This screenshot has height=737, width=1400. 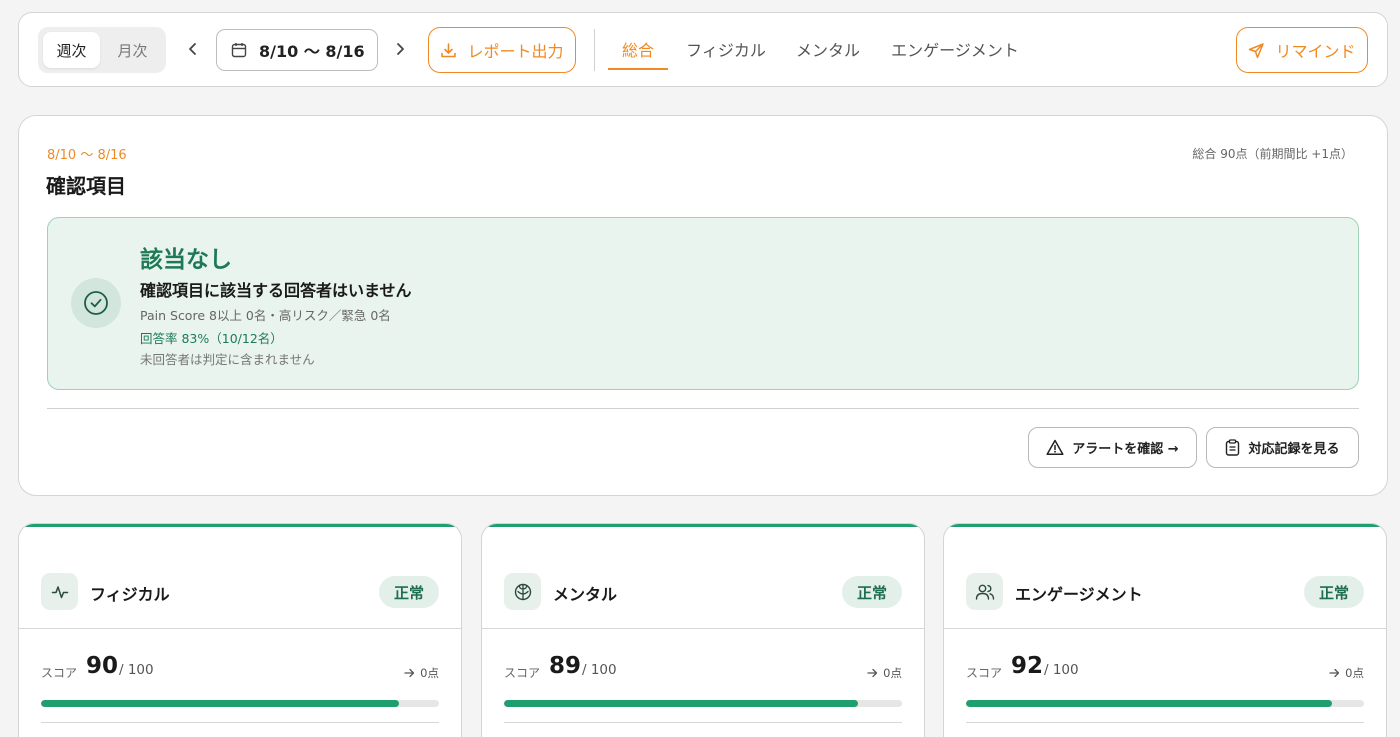 I want to click on result-heading: 該当なし, so click(x=186, y=260).